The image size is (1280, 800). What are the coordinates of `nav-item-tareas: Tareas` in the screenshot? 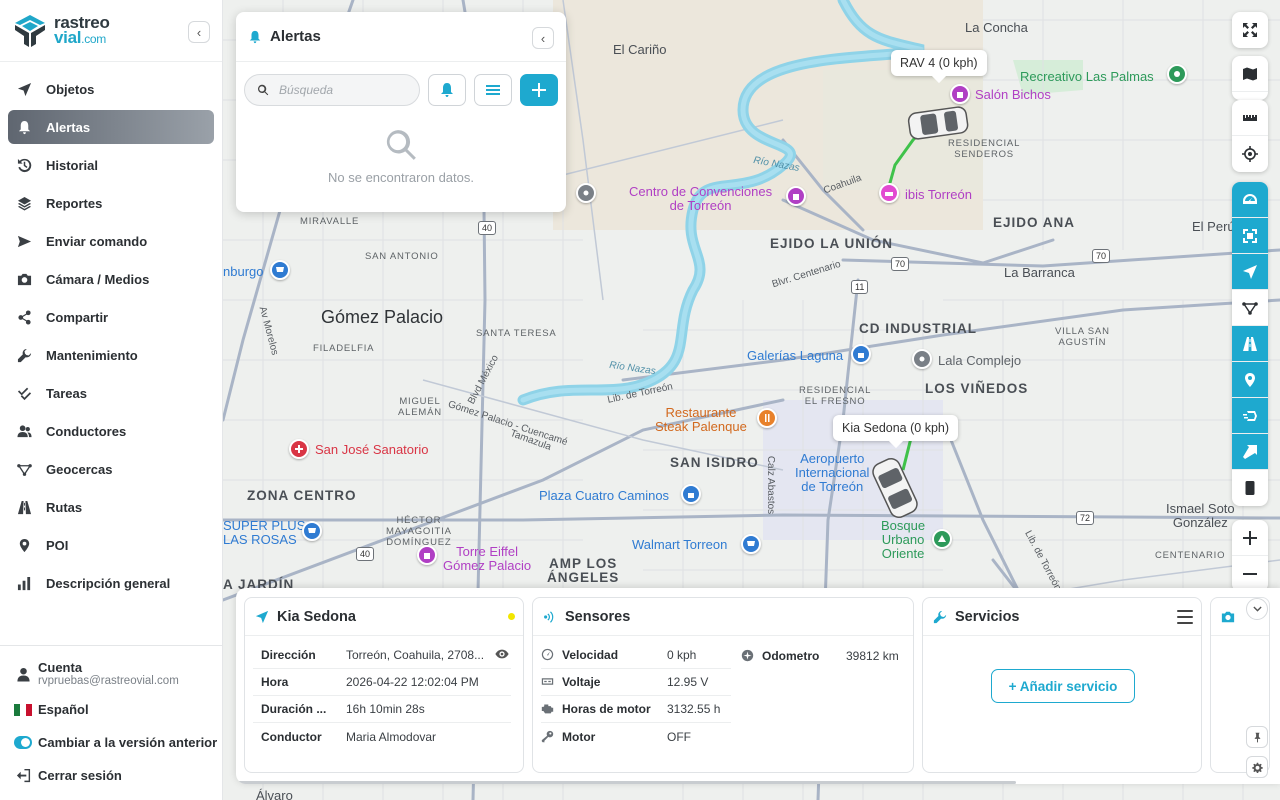 It's located at (111, 393).